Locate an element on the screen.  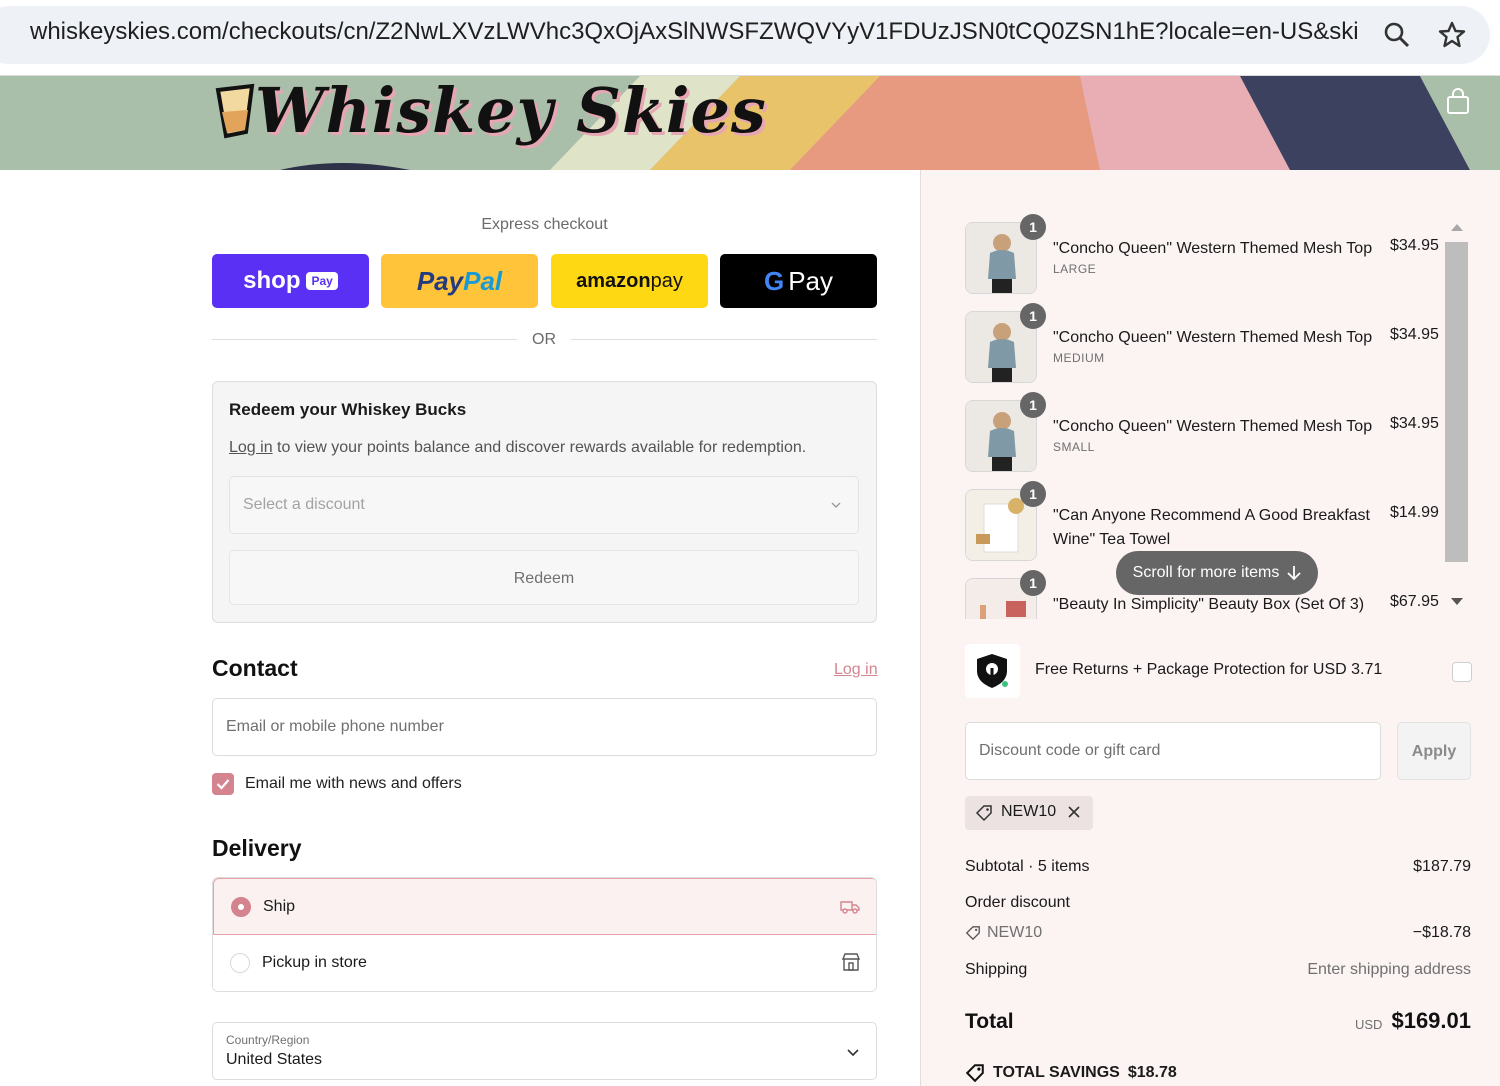
applied-discount-chip: NEW10 is located at coordinates (1029, 813).